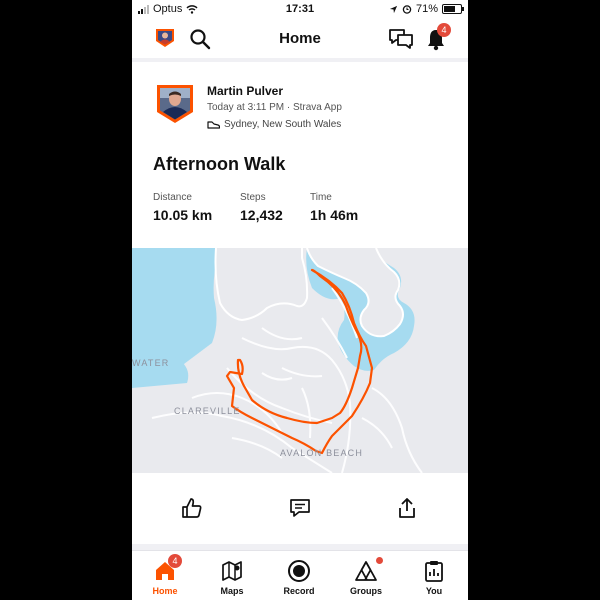 The width and height of the screenshot is (600, 600). I want to click on location-text: Sydney, New South Wales, so click(283, 124).